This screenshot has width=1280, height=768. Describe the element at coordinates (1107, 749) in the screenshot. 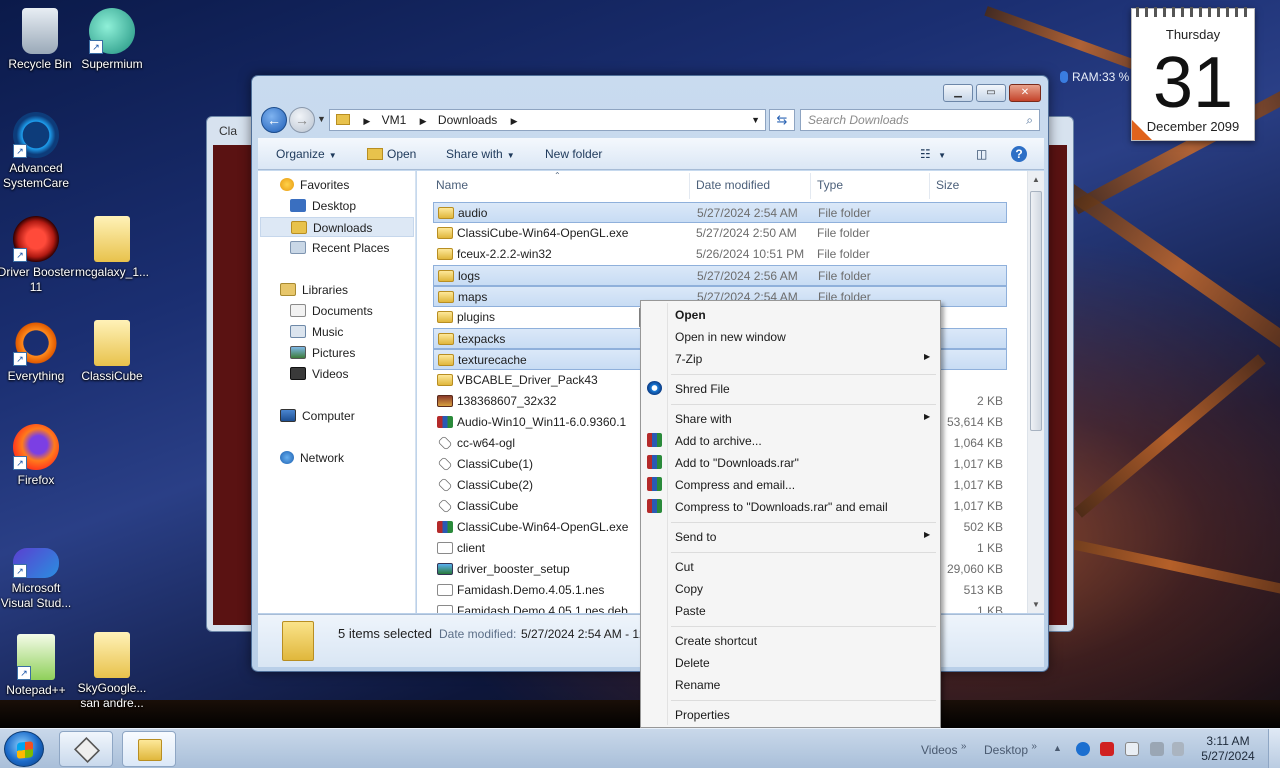

I see `tray-record-icon` at that location.